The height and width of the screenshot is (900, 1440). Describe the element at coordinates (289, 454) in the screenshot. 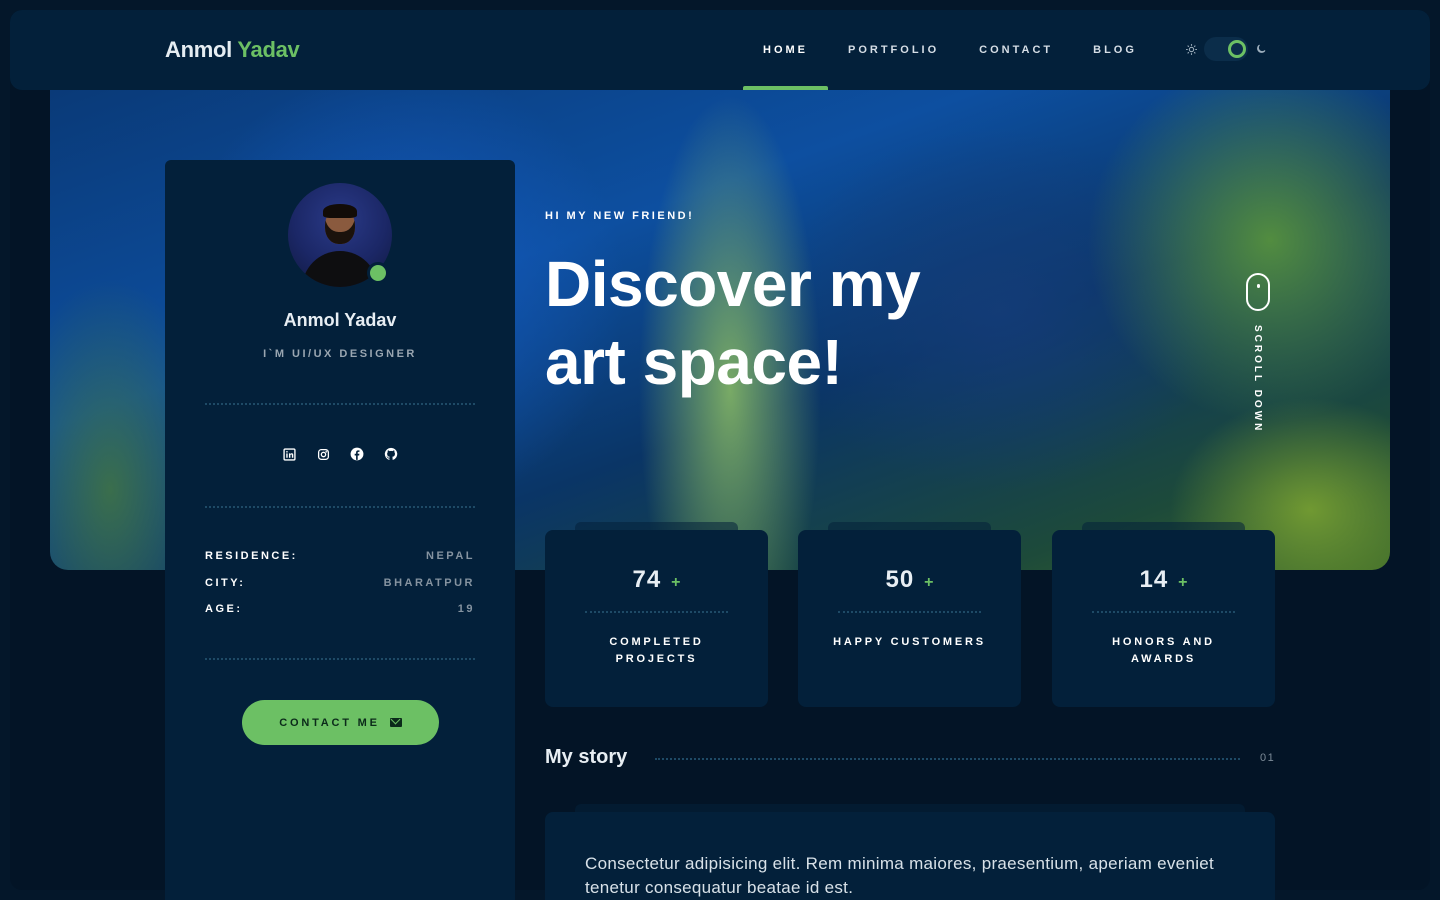

I see `linkedin-icon` at that location.